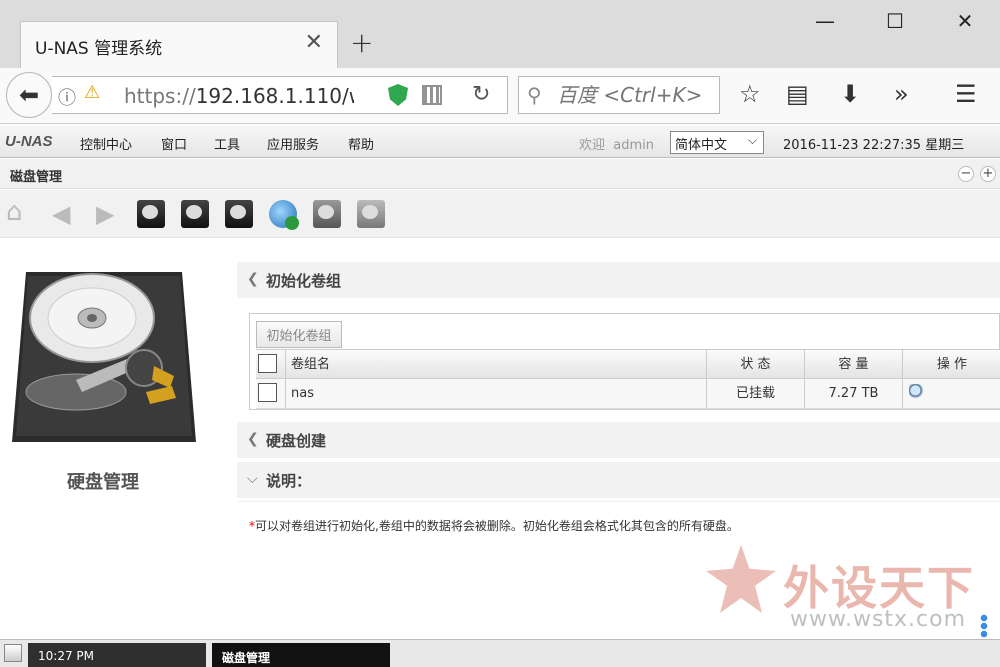 This screenshot has width=1000, height=667. Describe the element at coordinates (103, 482) in the screenshot. I see `left-pane-title: 硬盘管理` at that location.